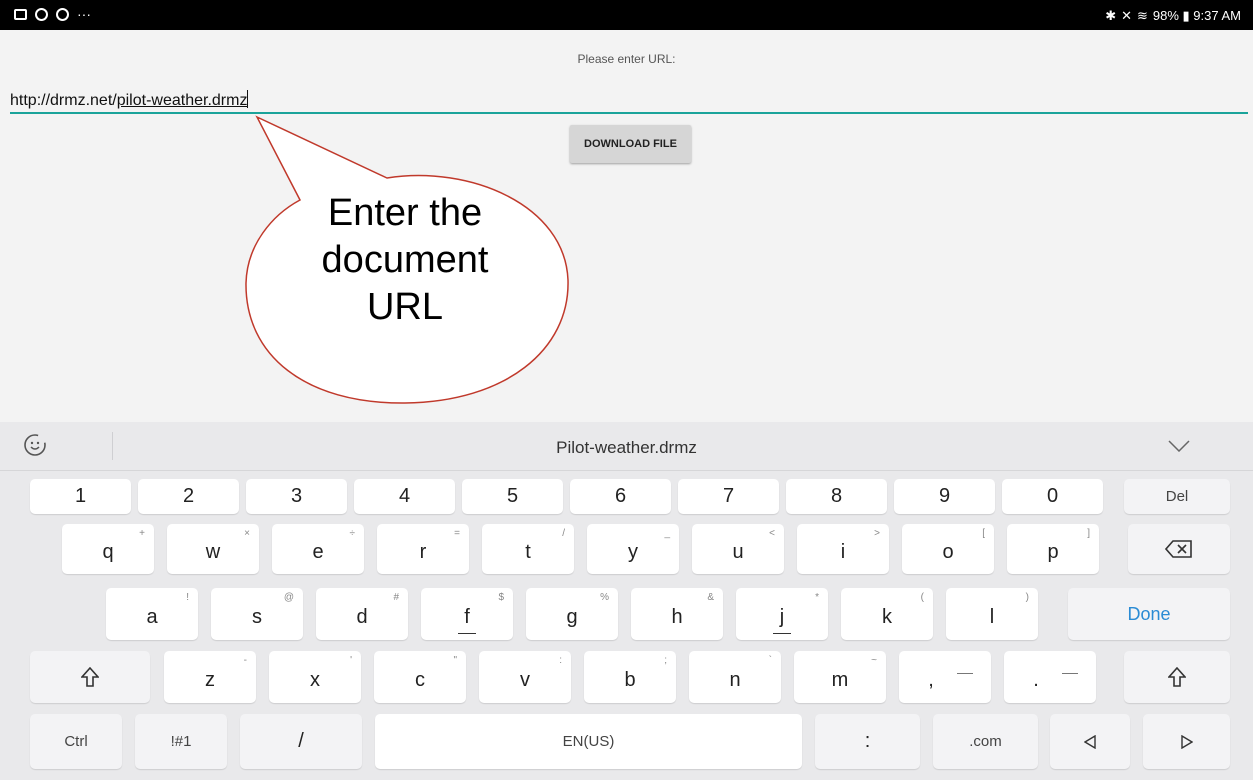  I want to click on key-y: _ y, so click(633, 549).